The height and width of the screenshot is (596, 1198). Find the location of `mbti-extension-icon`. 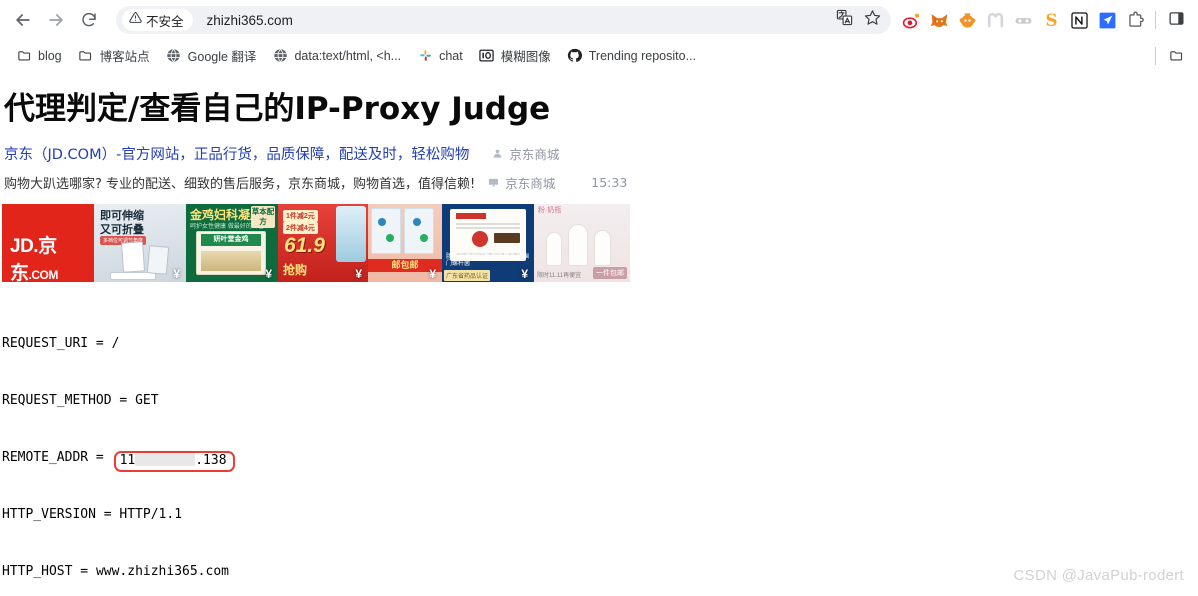

mbti-extension-icon is located at coordinates (995, 20).